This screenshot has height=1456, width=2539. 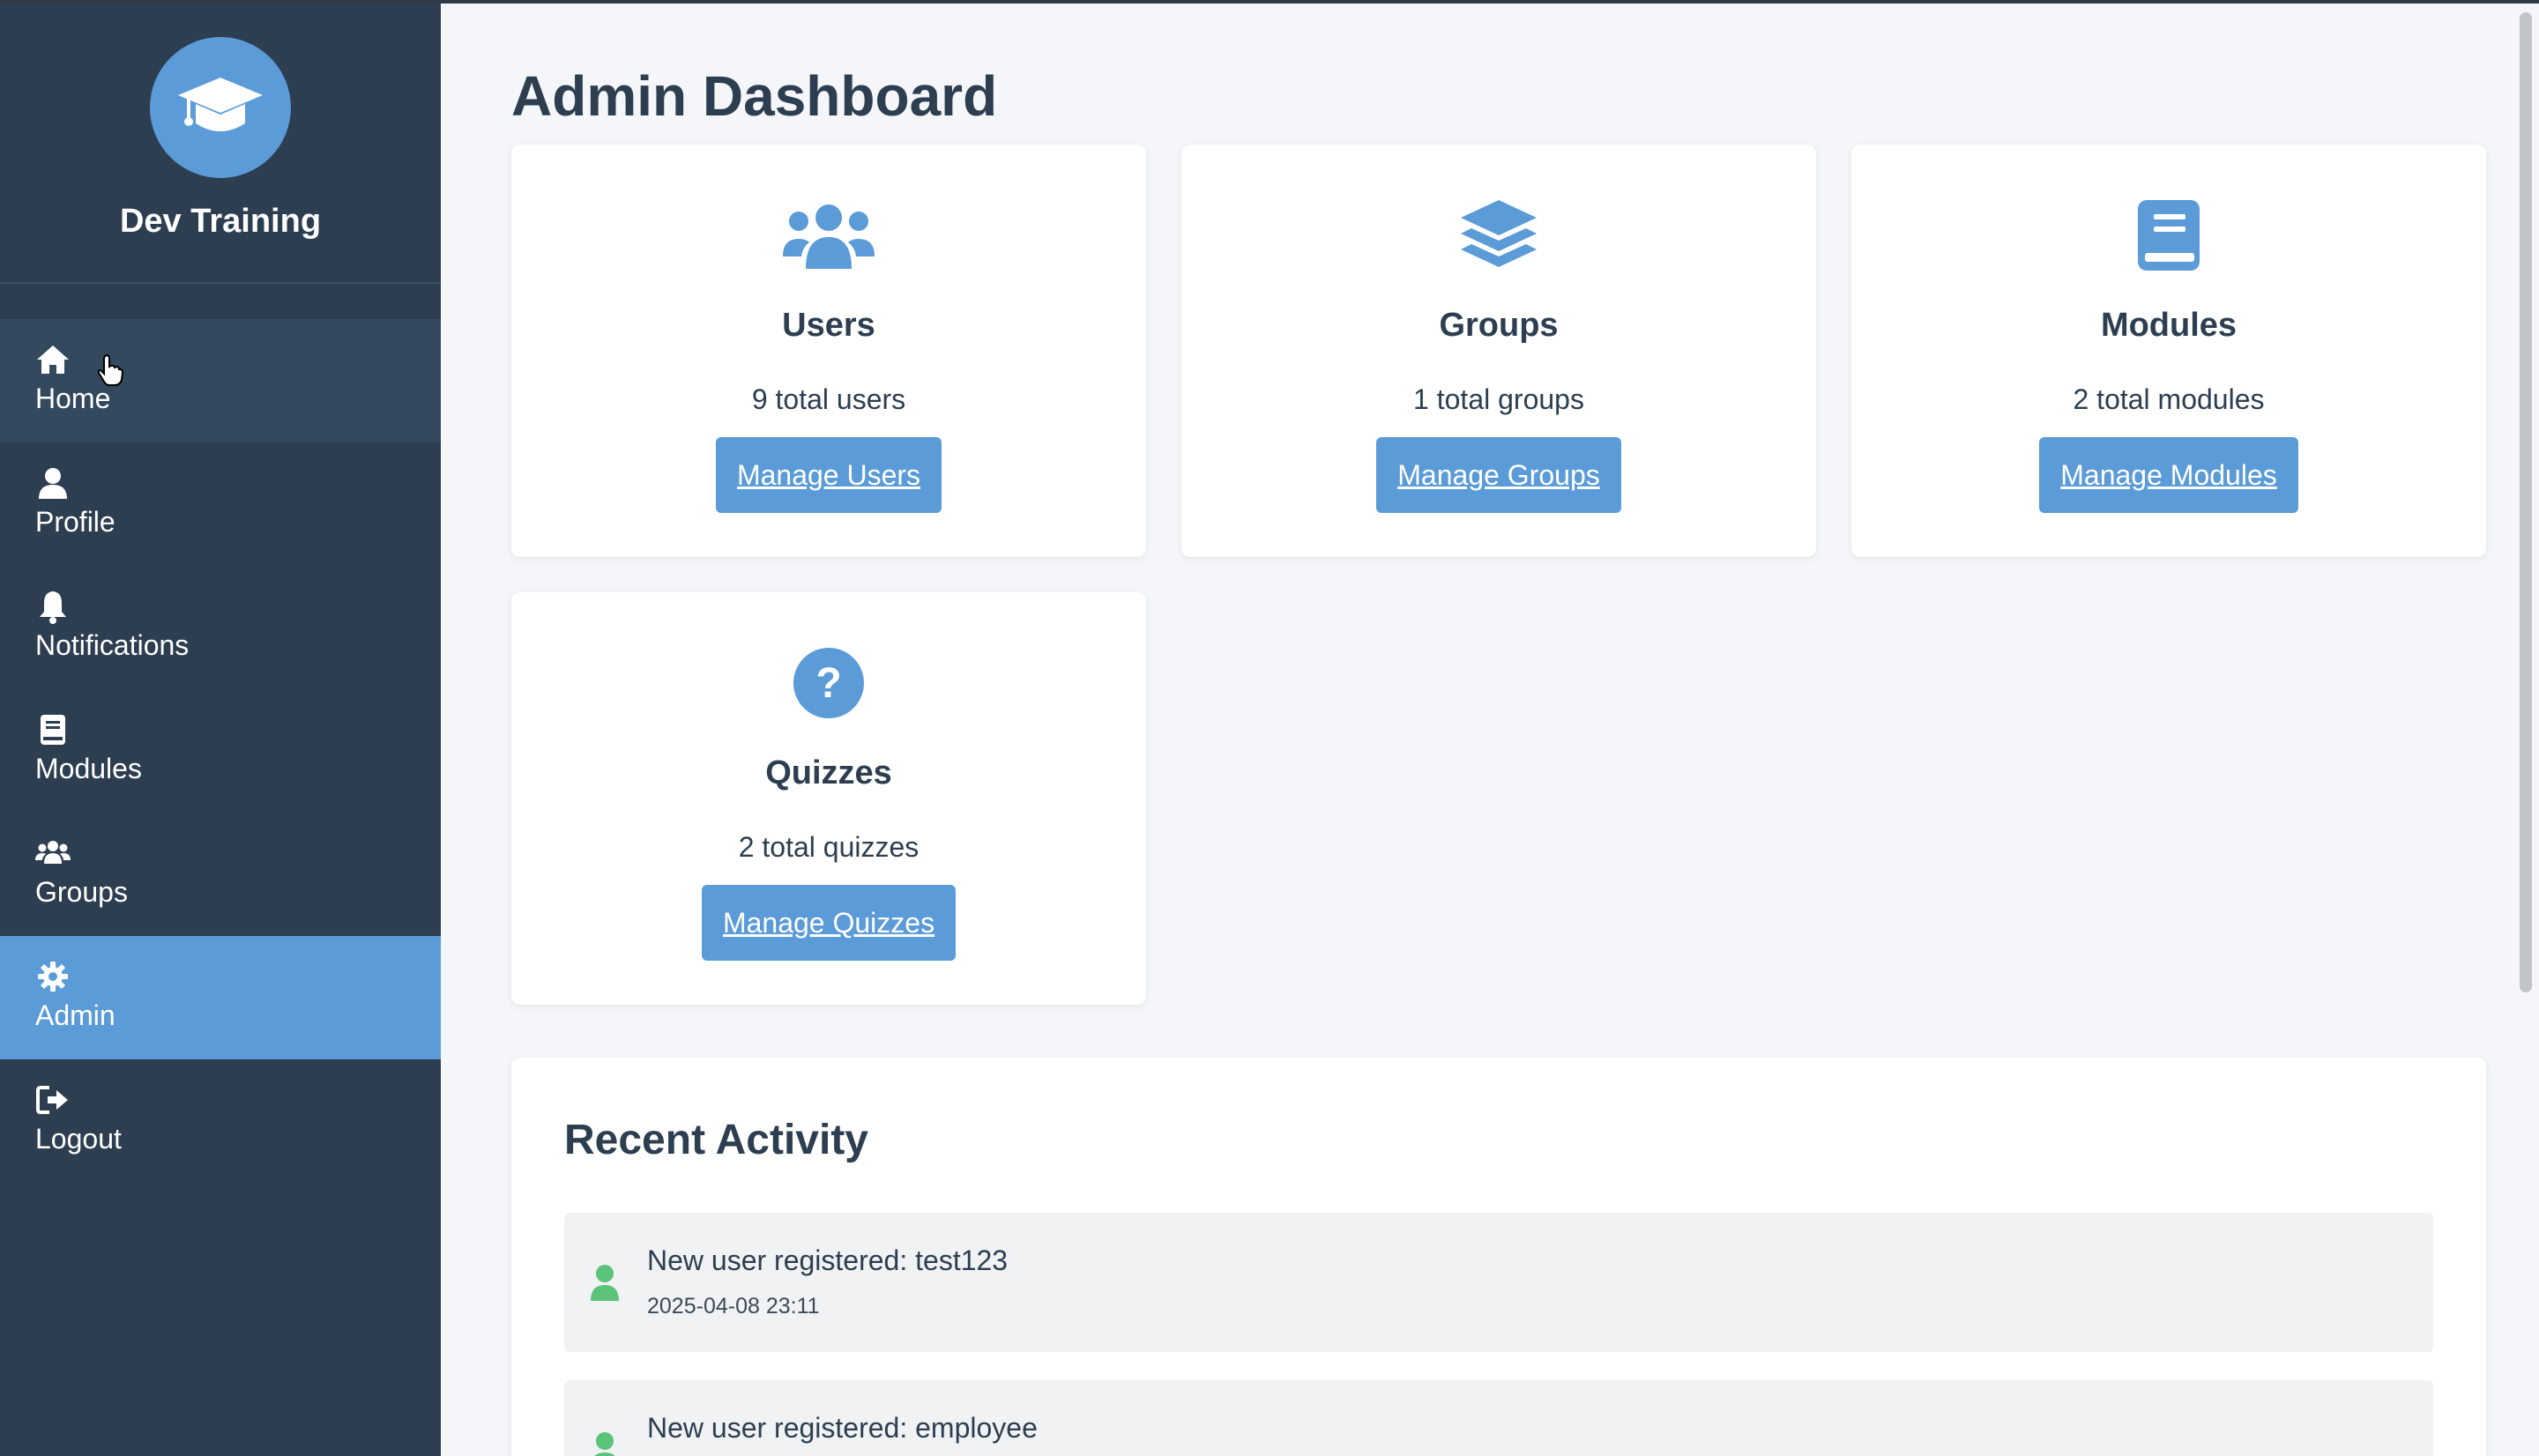 What do you see at coordinates (2526, 502) in the screenshot?
I see `scrollbar-thumb` at bounding box center [2526, 502].